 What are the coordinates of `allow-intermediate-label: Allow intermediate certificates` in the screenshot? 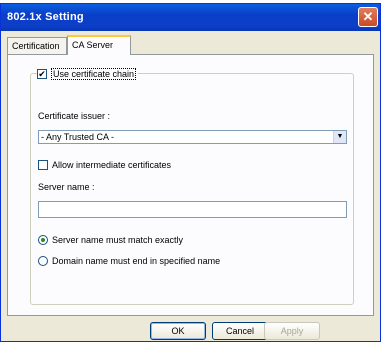 It's located at (112, 165).